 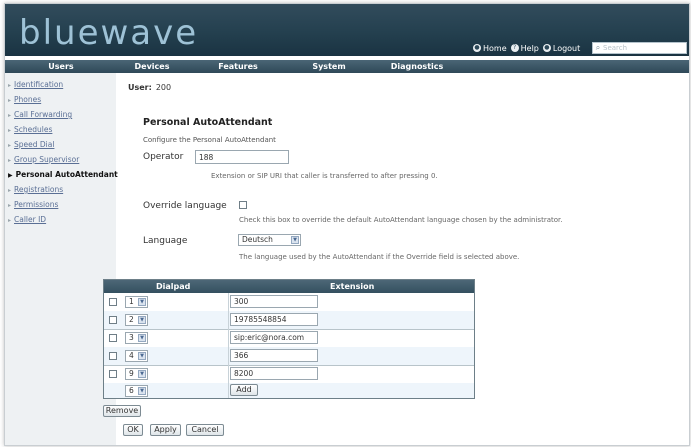 What do you see at coordinates (136, 320) in the screenshot?
I see `dialpad-select: 2 ▼` at bounding box center [136, 320].